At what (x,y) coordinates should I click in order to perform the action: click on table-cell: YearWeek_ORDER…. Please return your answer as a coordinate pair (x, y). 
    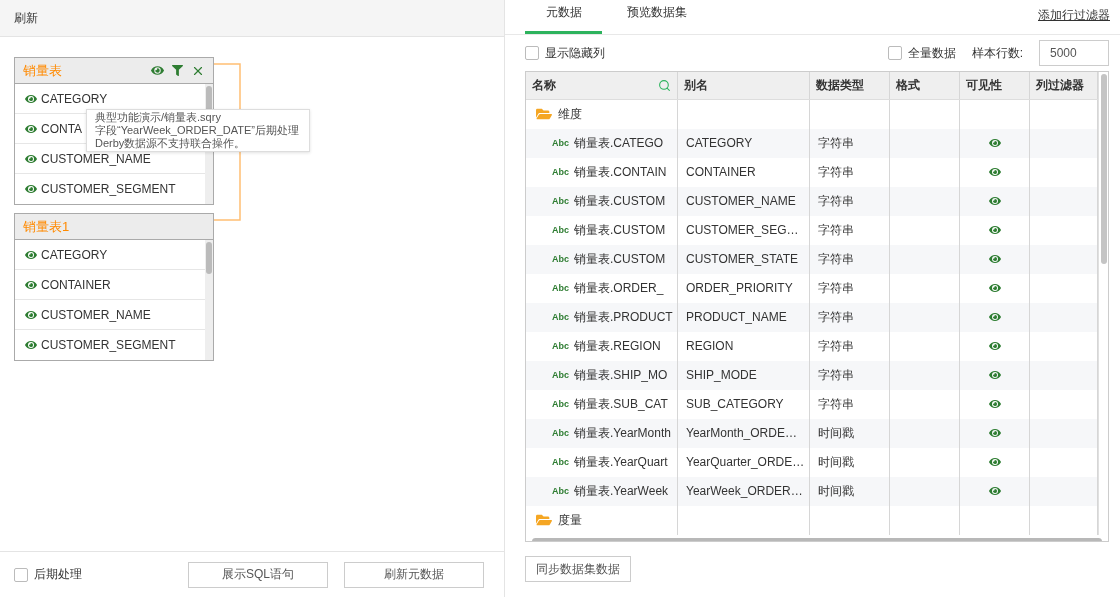
    Looking at the image, I should click on (744, 491).